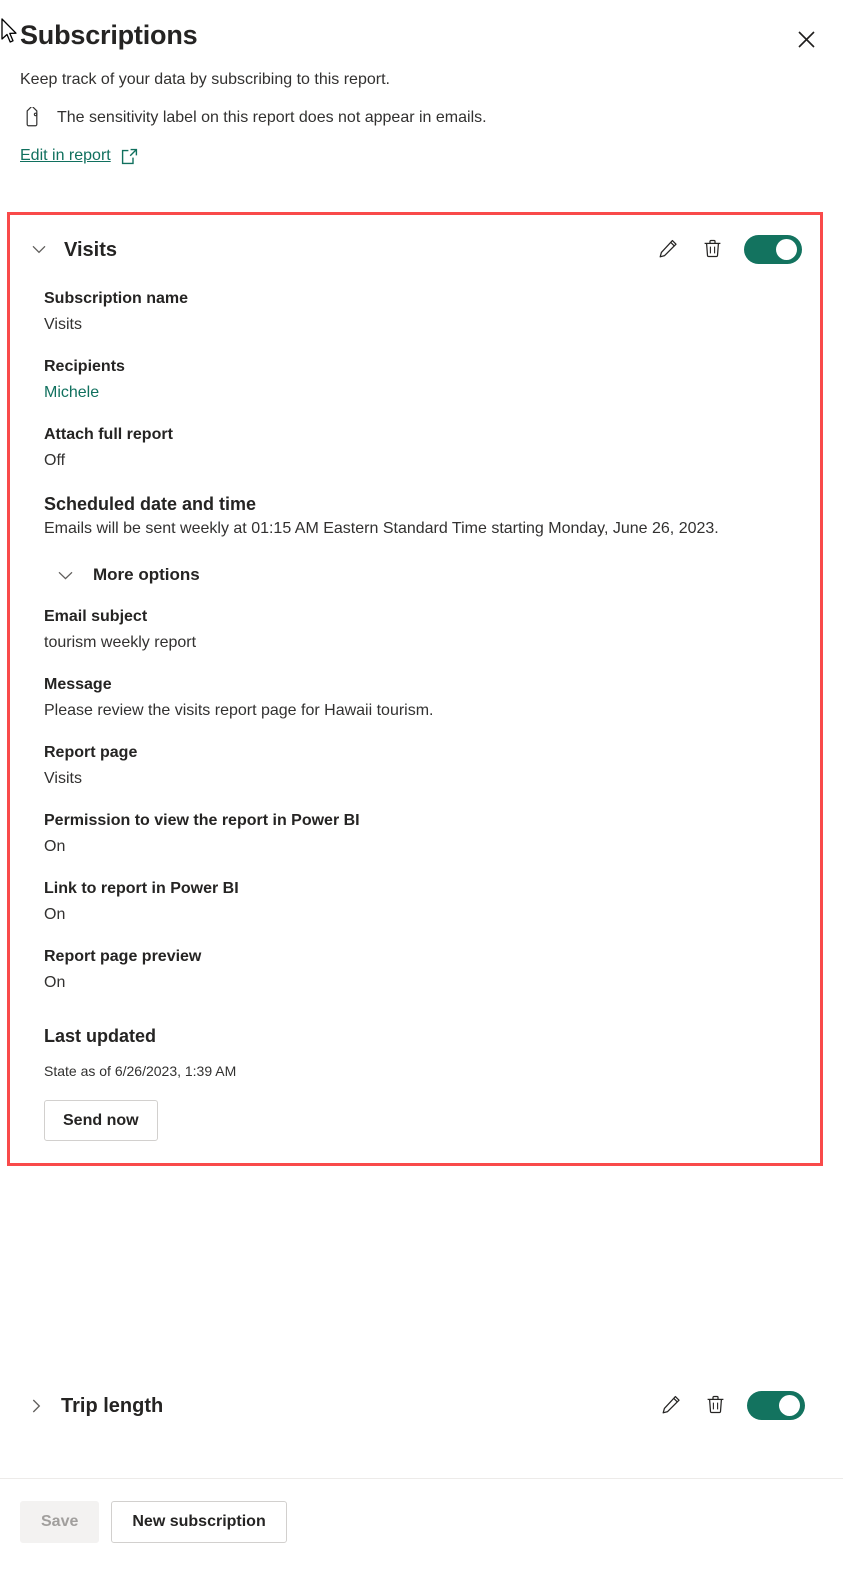 This screenshot has height=1588, width=843. I want to click on email-subject-label: Email subject, so click(96, 616).